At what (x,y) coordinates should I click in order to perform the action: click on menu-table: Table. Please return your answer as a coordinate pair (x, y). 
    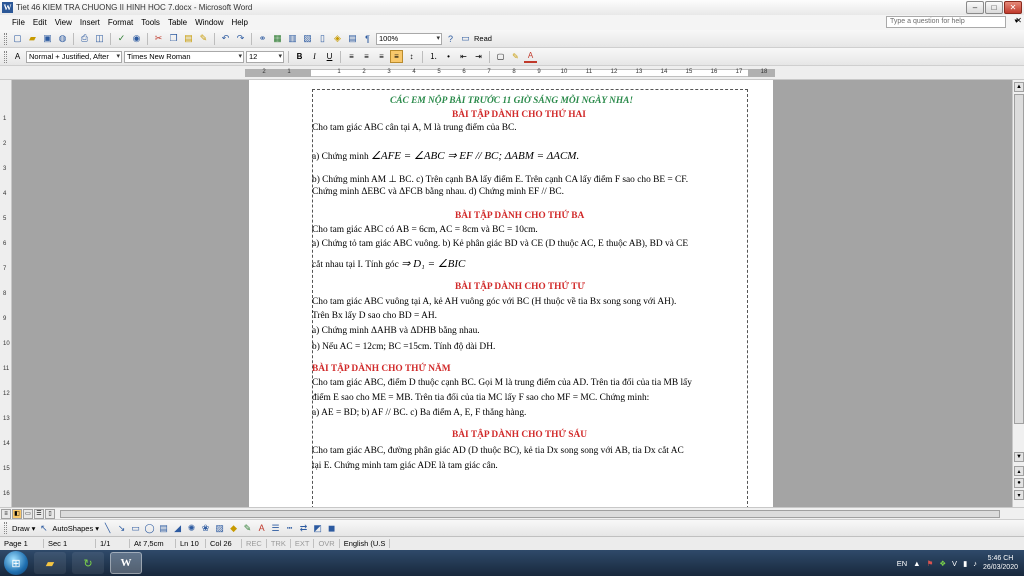
    Looking at the image, I should click on (177, 22).